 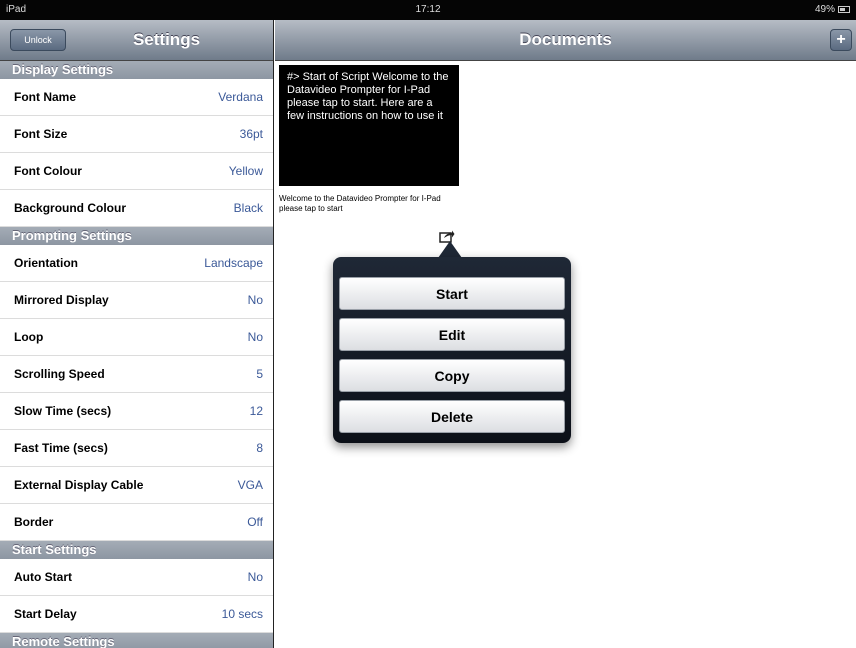 What do you see at coordinates (136, 208) in the screenshot?
I see `settings-row: Background Colour Black` at bounding box center [136, 208].